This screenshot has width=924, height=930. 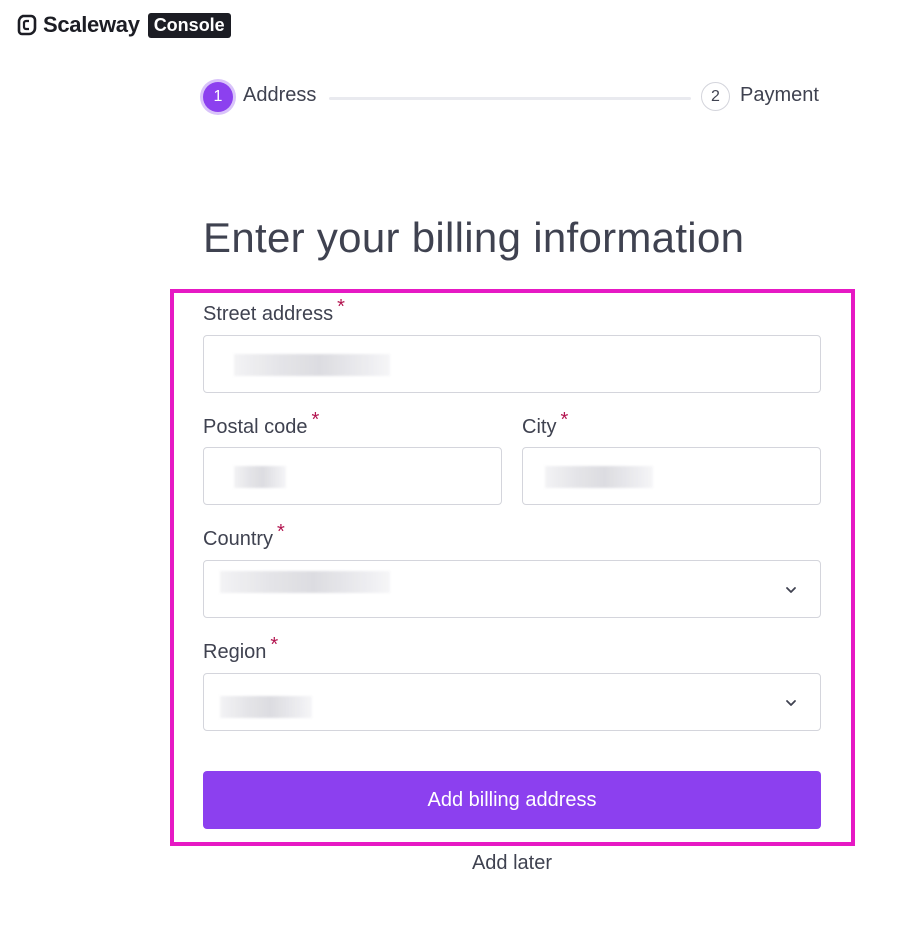 What do you see at coordinates (218, 97) in the screenshot?
I see `step-1-indicator: 1` at bounding box center [218, 97].